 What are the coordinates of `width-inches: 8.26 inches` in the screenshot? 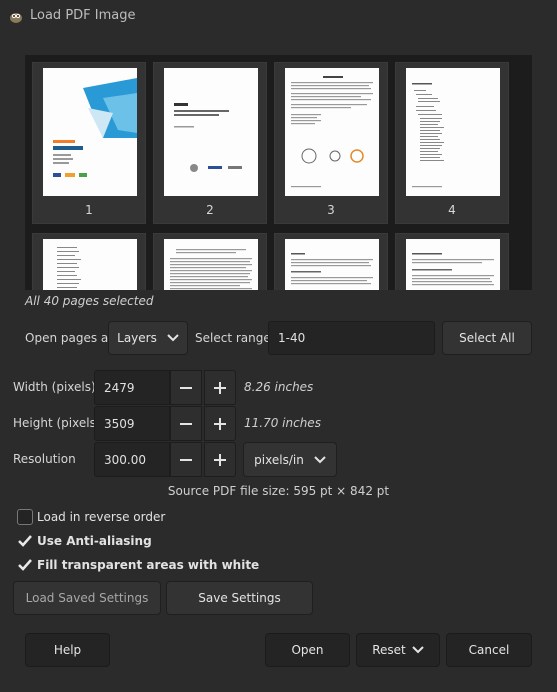 It's located at (279, 387).